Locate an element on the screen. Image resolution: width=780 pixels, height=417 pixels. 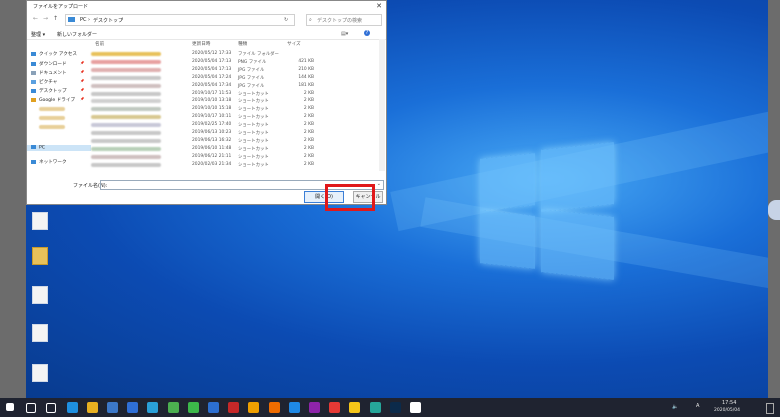
file-type: ファイル フォルダー is located at coordinates (258, 54).